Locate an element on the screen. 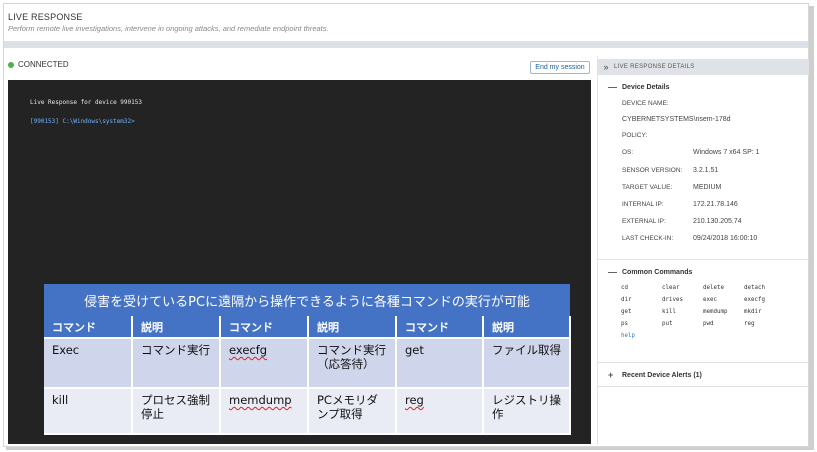 Image resolution: width=817 pixels, height=452 pixels. target-value-value: MEDIUM is located at coordinates (707, 187).